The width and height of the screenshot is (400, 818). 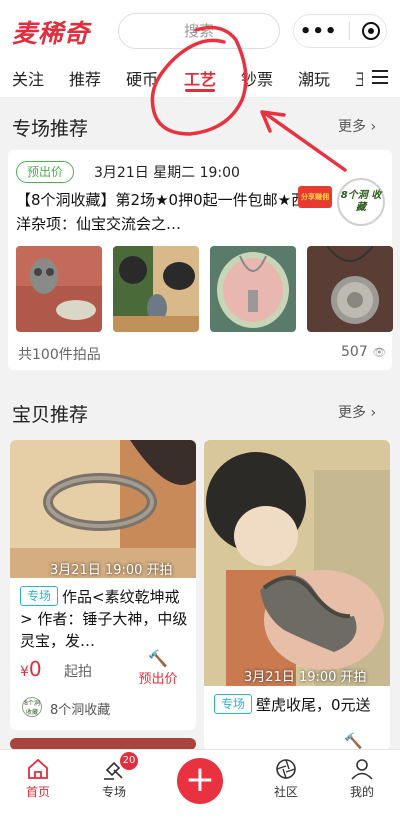 I want to click on nav-community: 社区, so click(x=286, y=779).